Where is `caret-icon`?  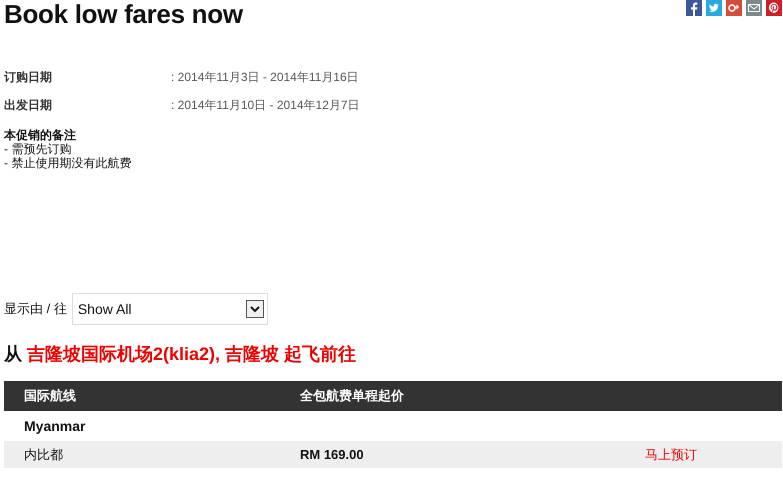 caret-icon is located at coordinates (255, 309).